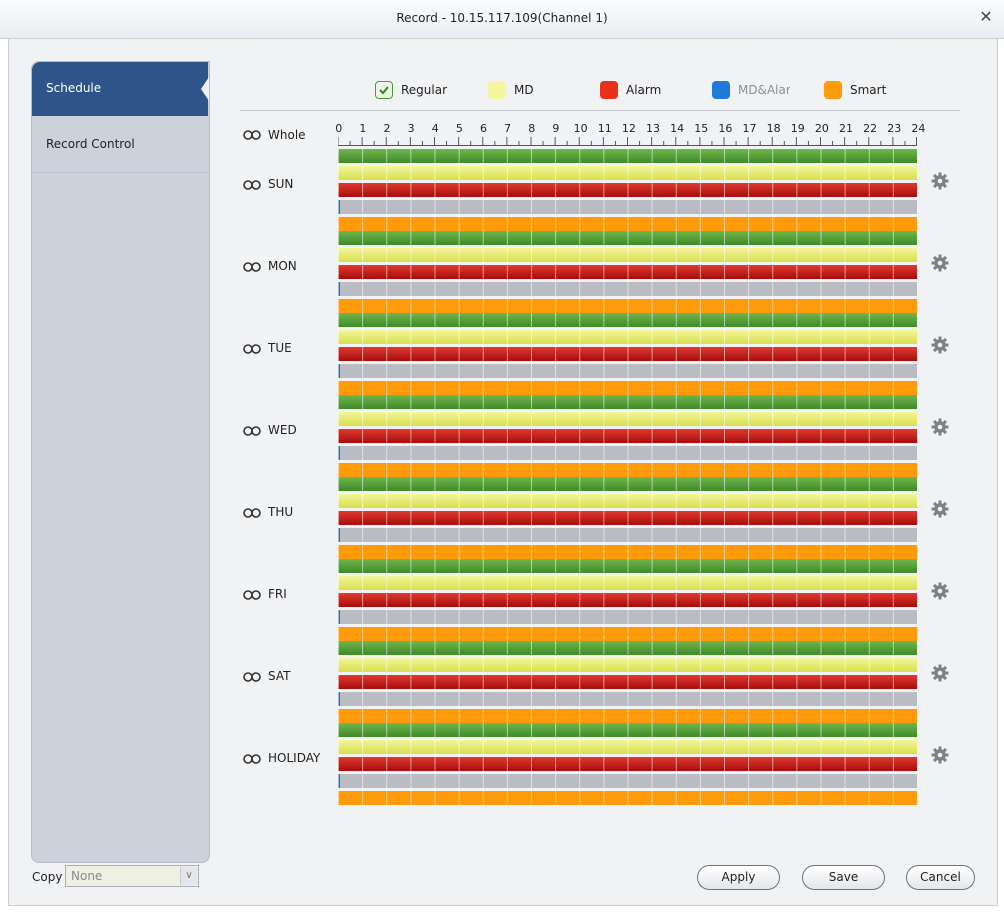  What do you see at coordinates (74, 88) in the screenshot?
I see `sidebar-item-label: Schedule` at bounding box center [74, 88].